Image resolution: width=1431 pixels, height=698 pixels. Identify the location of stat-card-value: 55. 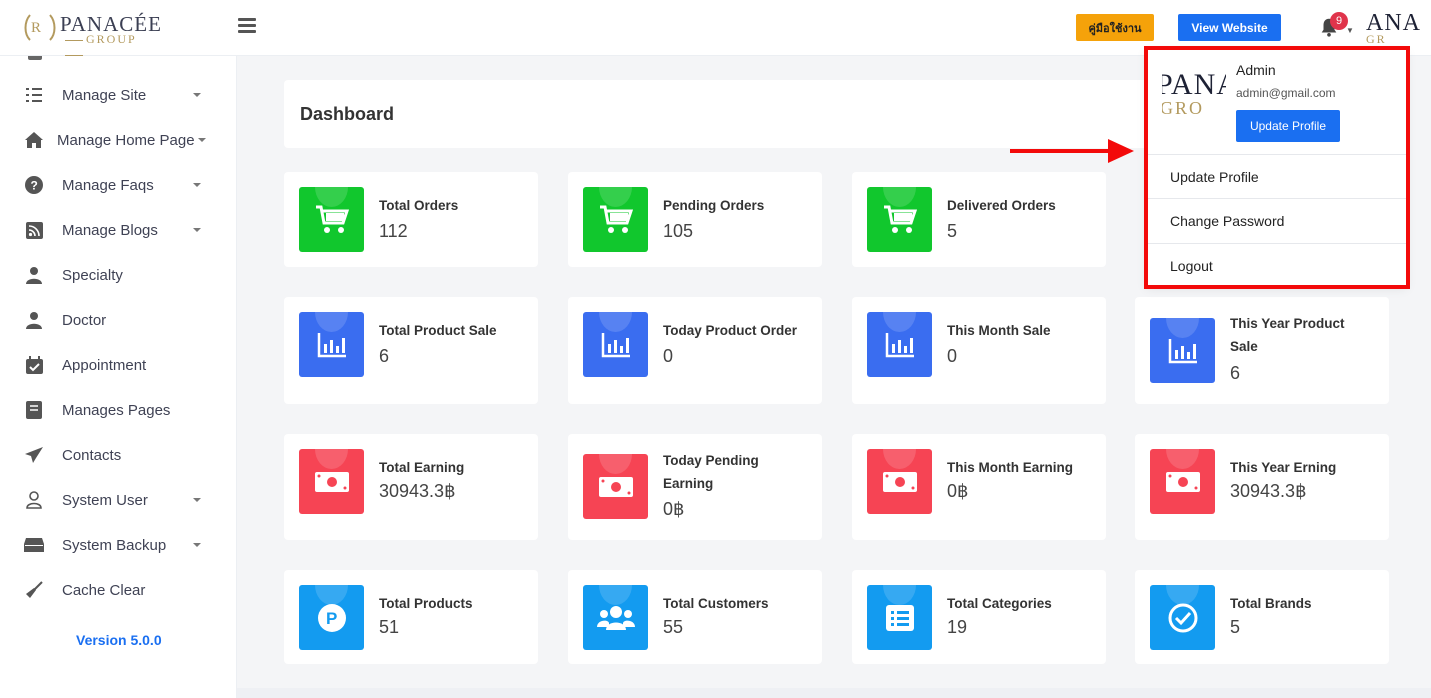
(673, 627).